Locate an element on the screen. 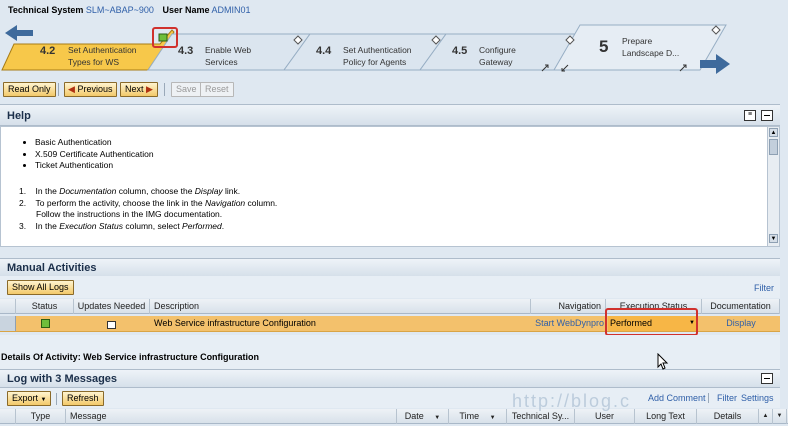 This screenshot has width=788, height=426. col-date-label: Date is located at coordinates (414, 416).